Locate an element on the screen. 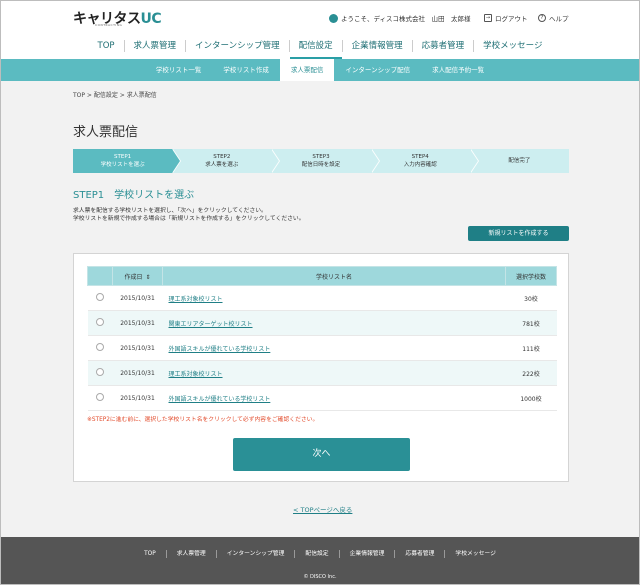  step-2-number: STEP2 is located at coordinates (222, 157).